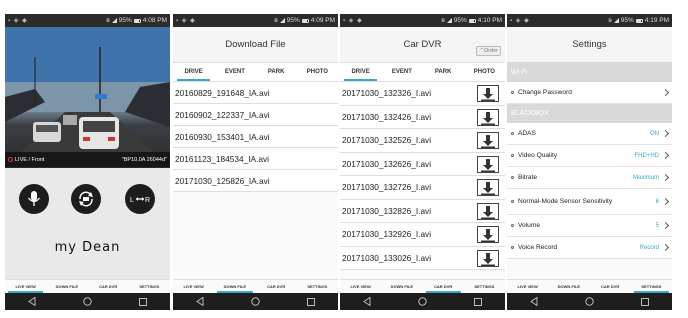 Image resolution: width=688 pixels, height=318 pixels. Describe the element at coordinates (422, 20) in the screenshot. I see `status-bar: ▪ ◈ ◆ ʙ 95% 4:10 PM` at that location.